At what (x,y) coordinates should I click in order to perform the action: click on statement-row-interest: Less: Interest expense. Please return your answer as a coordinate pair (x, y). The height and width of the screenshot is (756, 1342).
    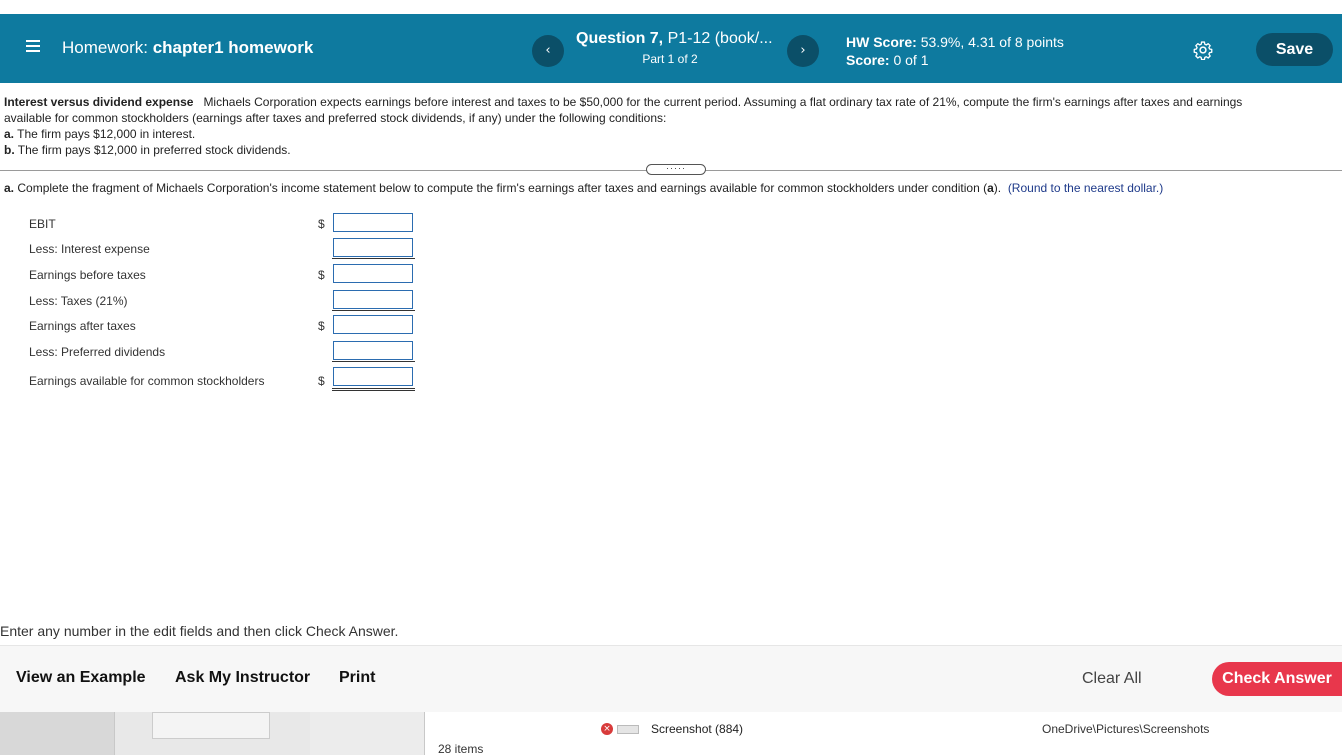
    Looking at the image, I should click on (229, 249).